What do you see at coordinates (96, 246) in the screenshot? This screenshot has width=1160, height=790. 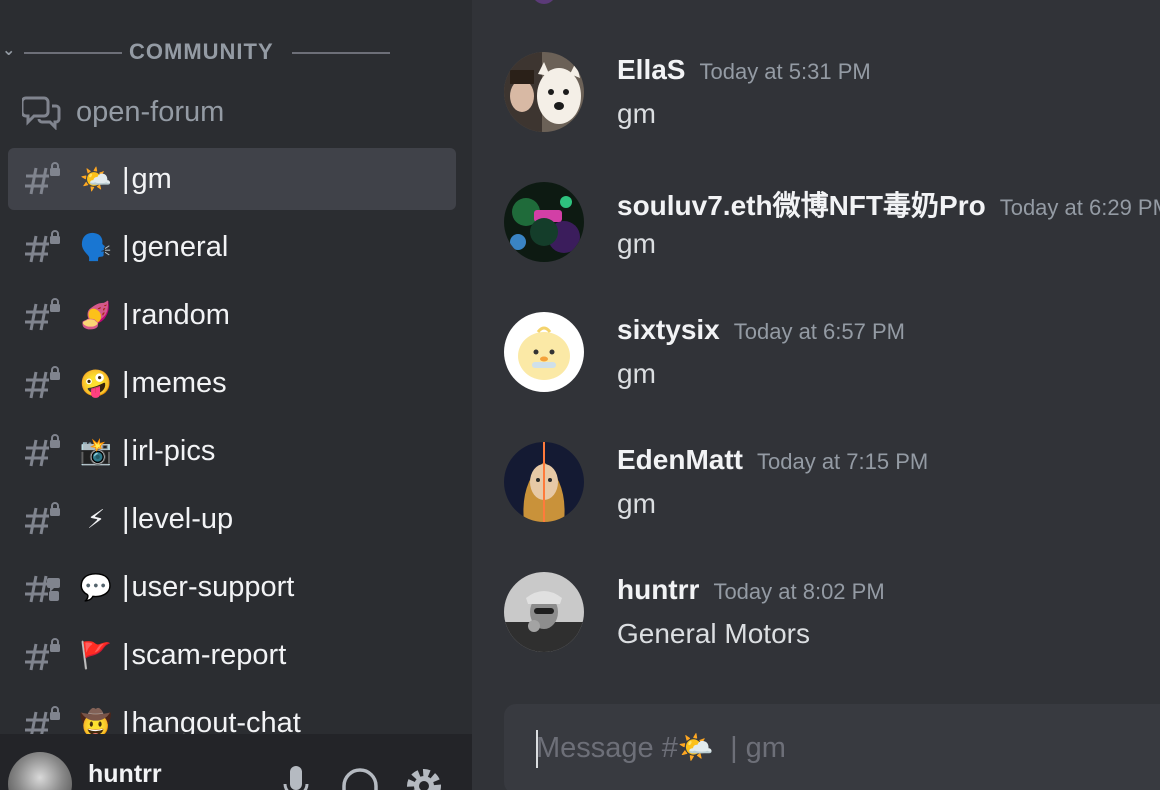 I see `channel-emoji: 🗣️` at bounding box center [96, 246].